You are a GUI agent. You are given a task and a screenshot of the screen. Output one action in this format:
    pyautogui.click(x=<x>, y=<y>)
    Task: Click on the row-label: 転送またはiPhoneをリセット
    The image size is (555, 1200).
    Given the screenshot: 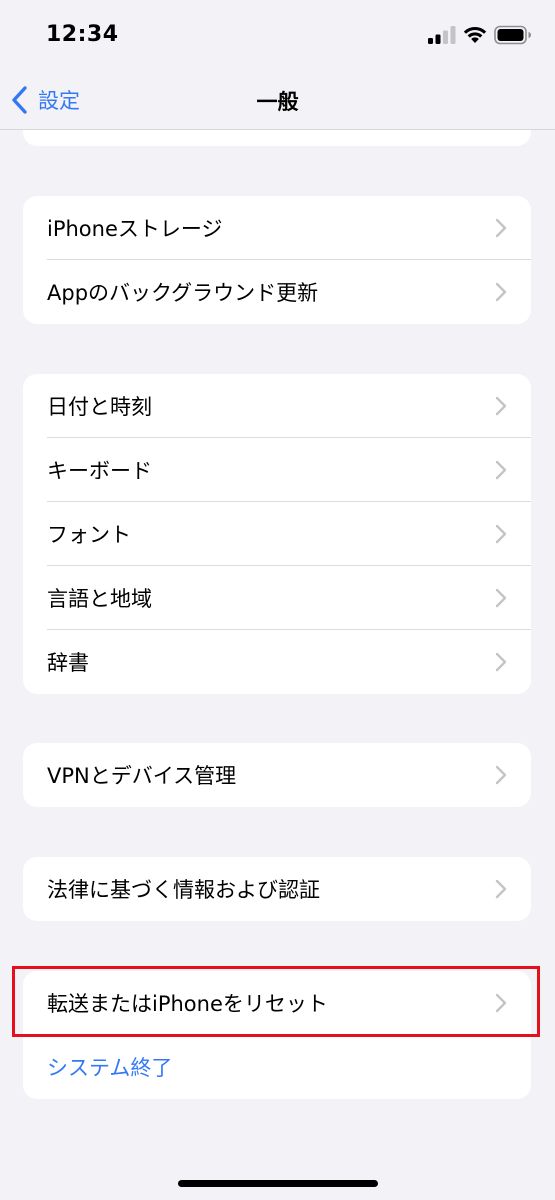 What is the action you would take?
    pyautogui.click(x=187, y=1004)
    